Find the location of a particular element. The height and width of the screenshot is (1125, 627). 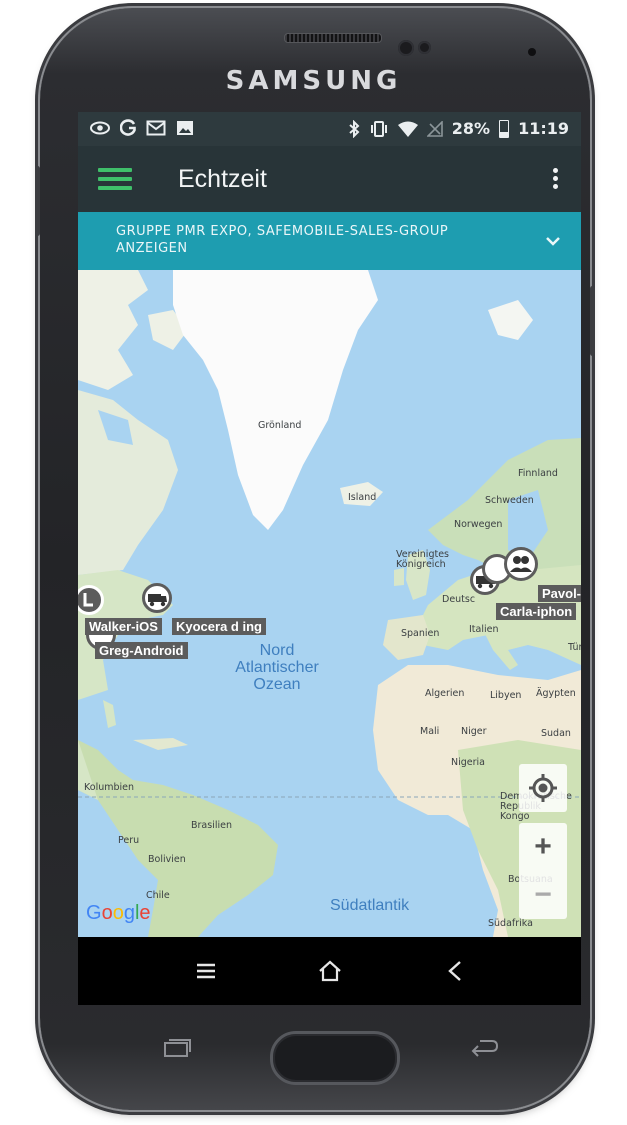

light-sensor is located at coordinates (424, 47).